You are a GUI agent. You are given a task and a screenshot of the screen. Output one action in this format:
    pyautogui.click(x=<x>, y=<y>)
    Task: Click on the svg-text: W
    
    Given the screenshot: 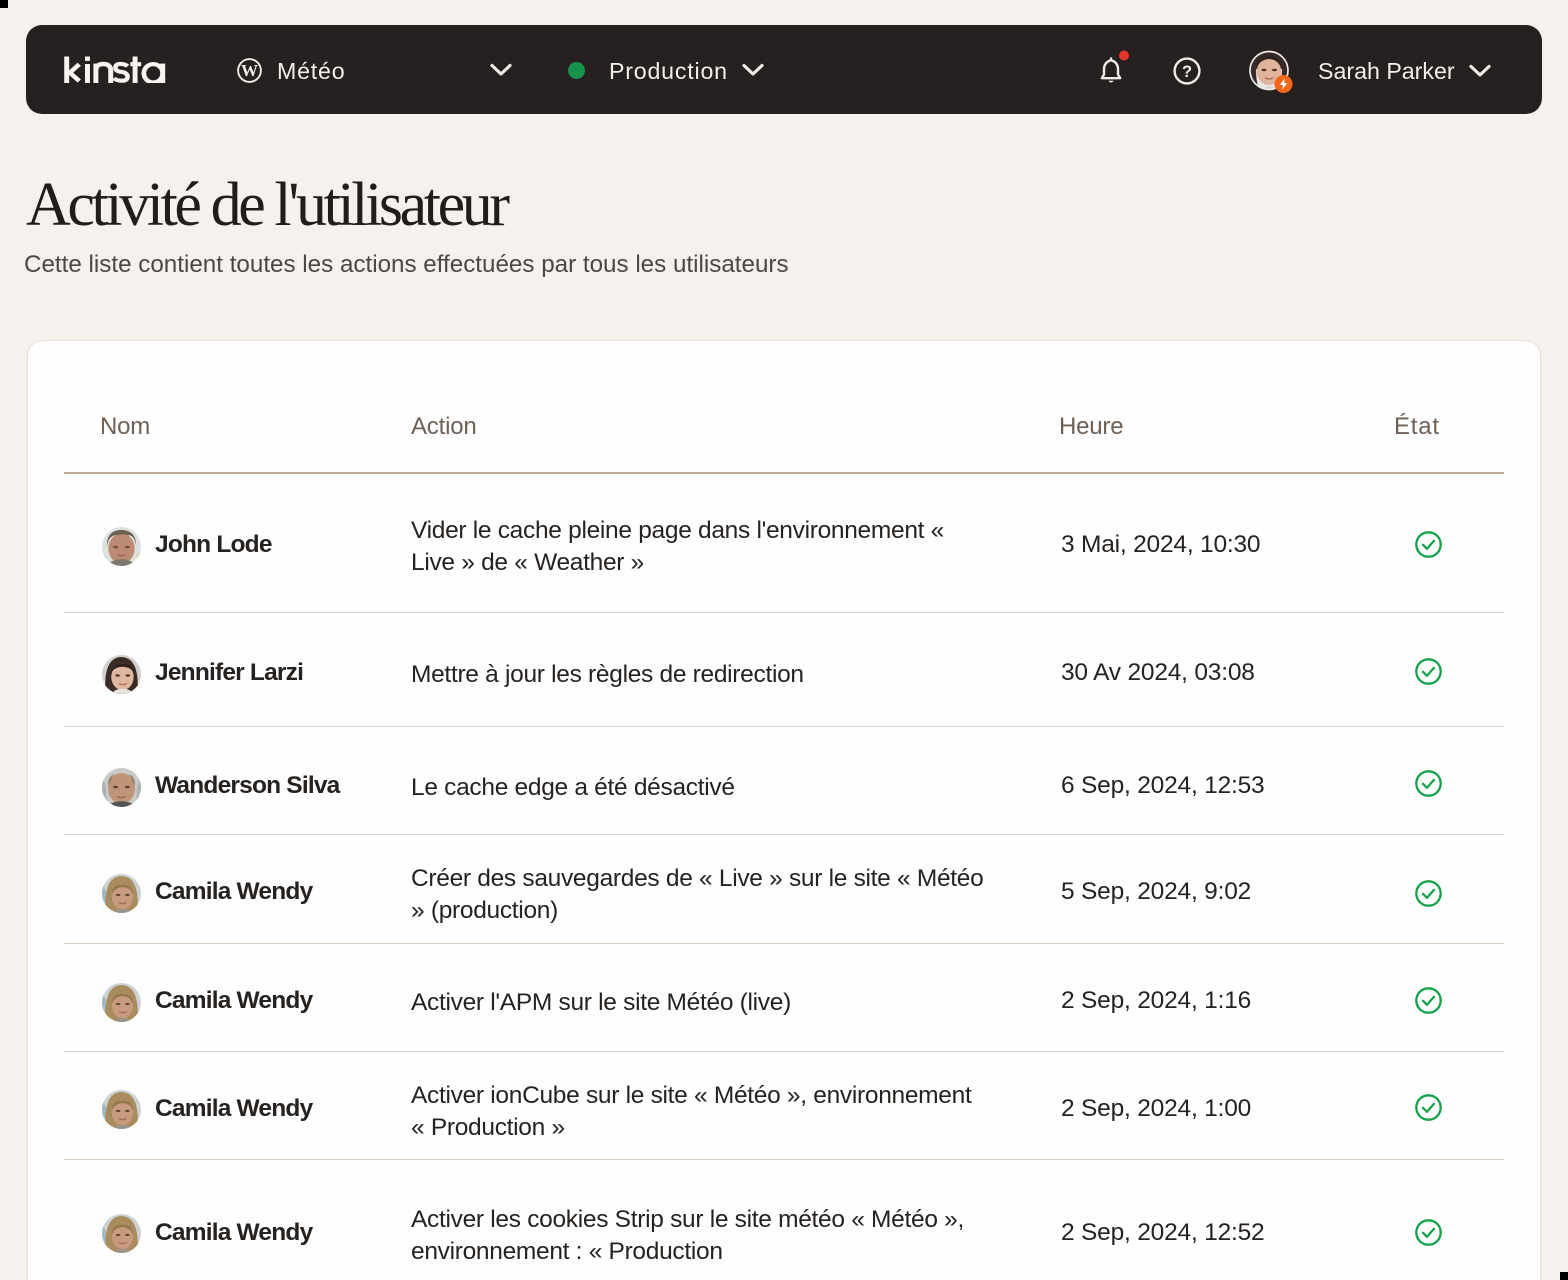 What is the action you would take?
    pyautogui.click(x=249, y=70)
    